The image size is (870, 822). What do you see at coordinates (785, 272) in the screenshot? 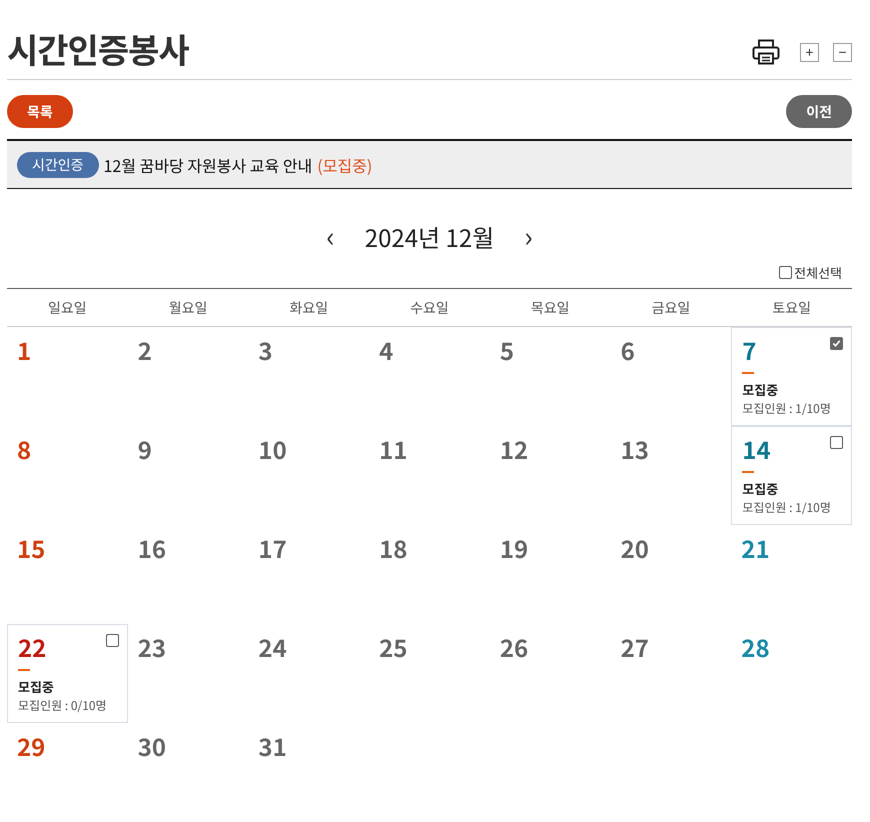
I see `select-all-checkbox` at bounding box center [785, 272].